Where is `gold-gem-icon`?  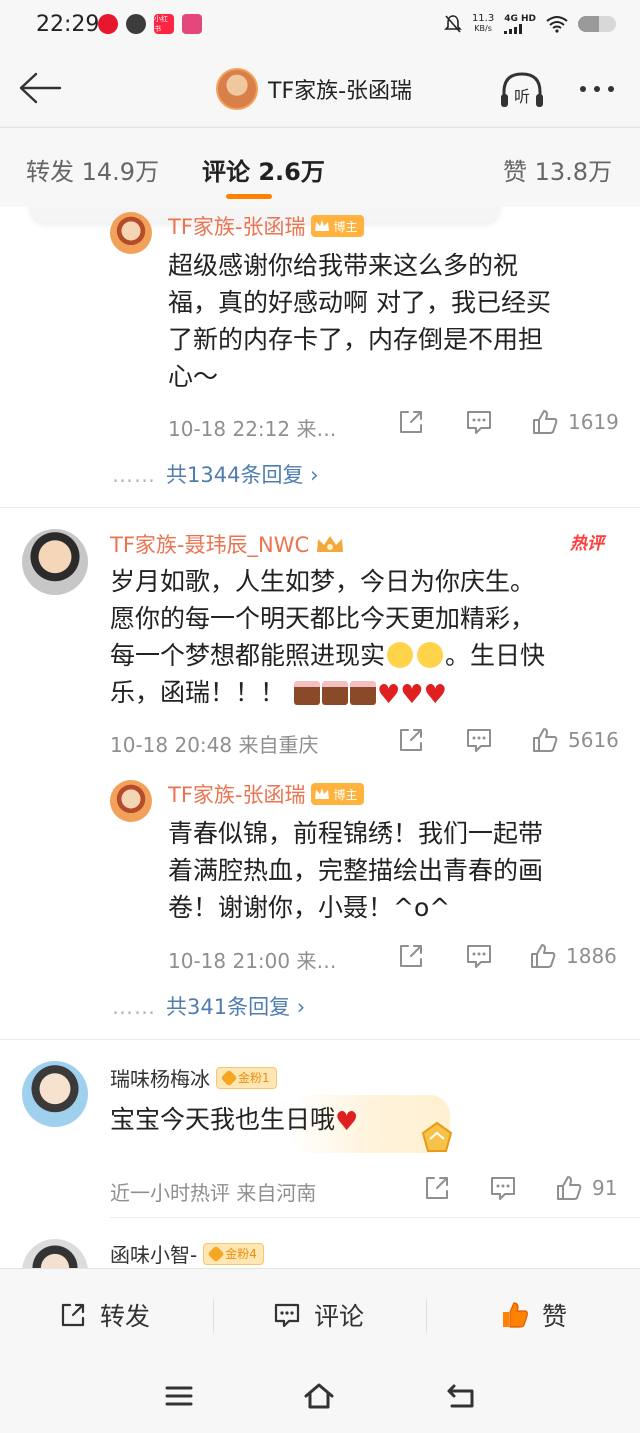
gold-gem-icon is located at coordinates (437, 1136).